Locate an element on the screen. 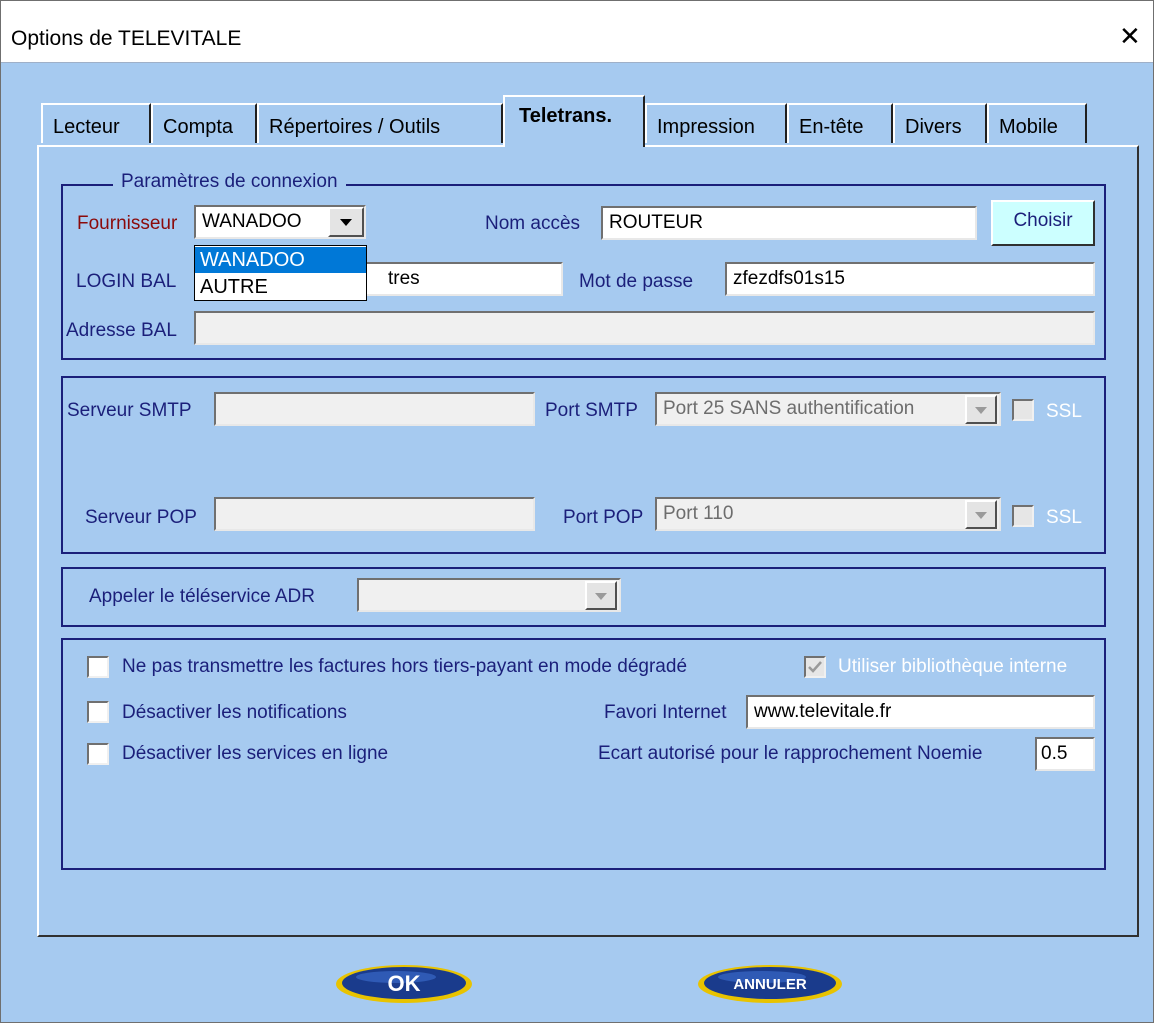 The image size is (1154, 1023). tab-mobile: Mobile is located at coordinates (1037, 123).